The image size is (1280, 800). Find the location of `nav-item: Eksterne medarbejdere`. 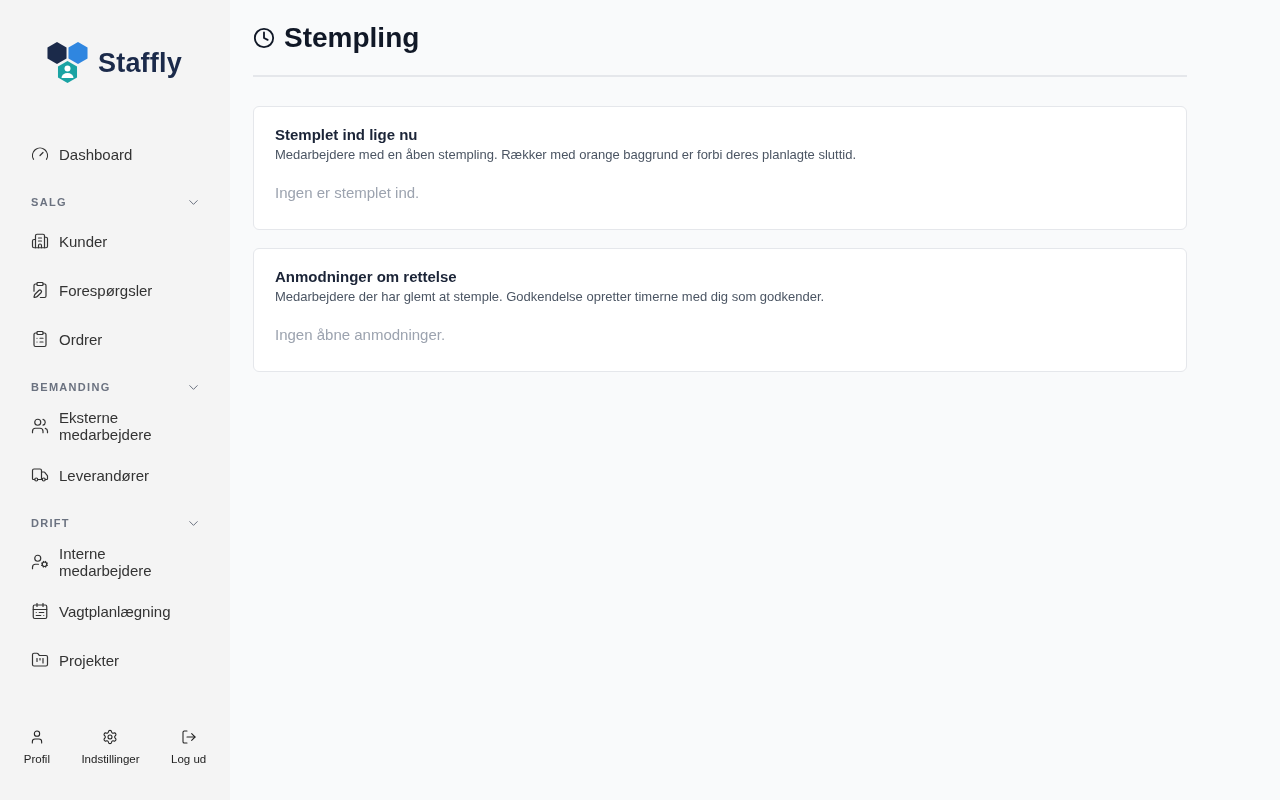

nav-item: Eksterne medarbejdere is located at coordinates (116, 426).